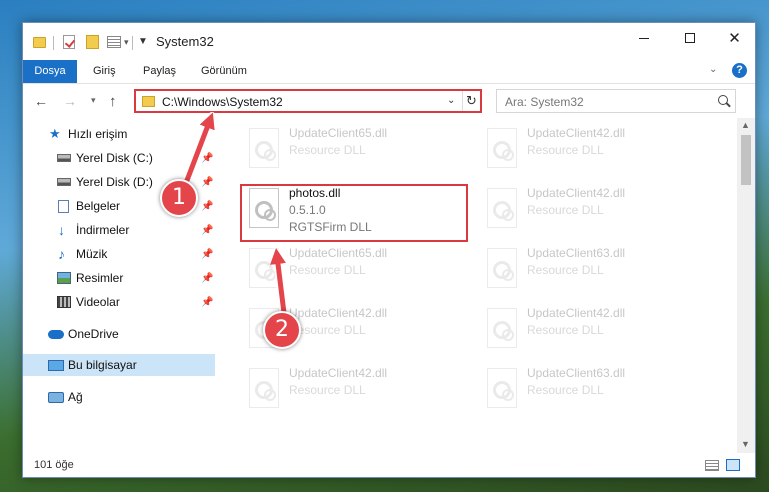 The height and width of the screenshot is (492, 769). I want to click on recent-locations-icon: ▾, so click(93, 100).